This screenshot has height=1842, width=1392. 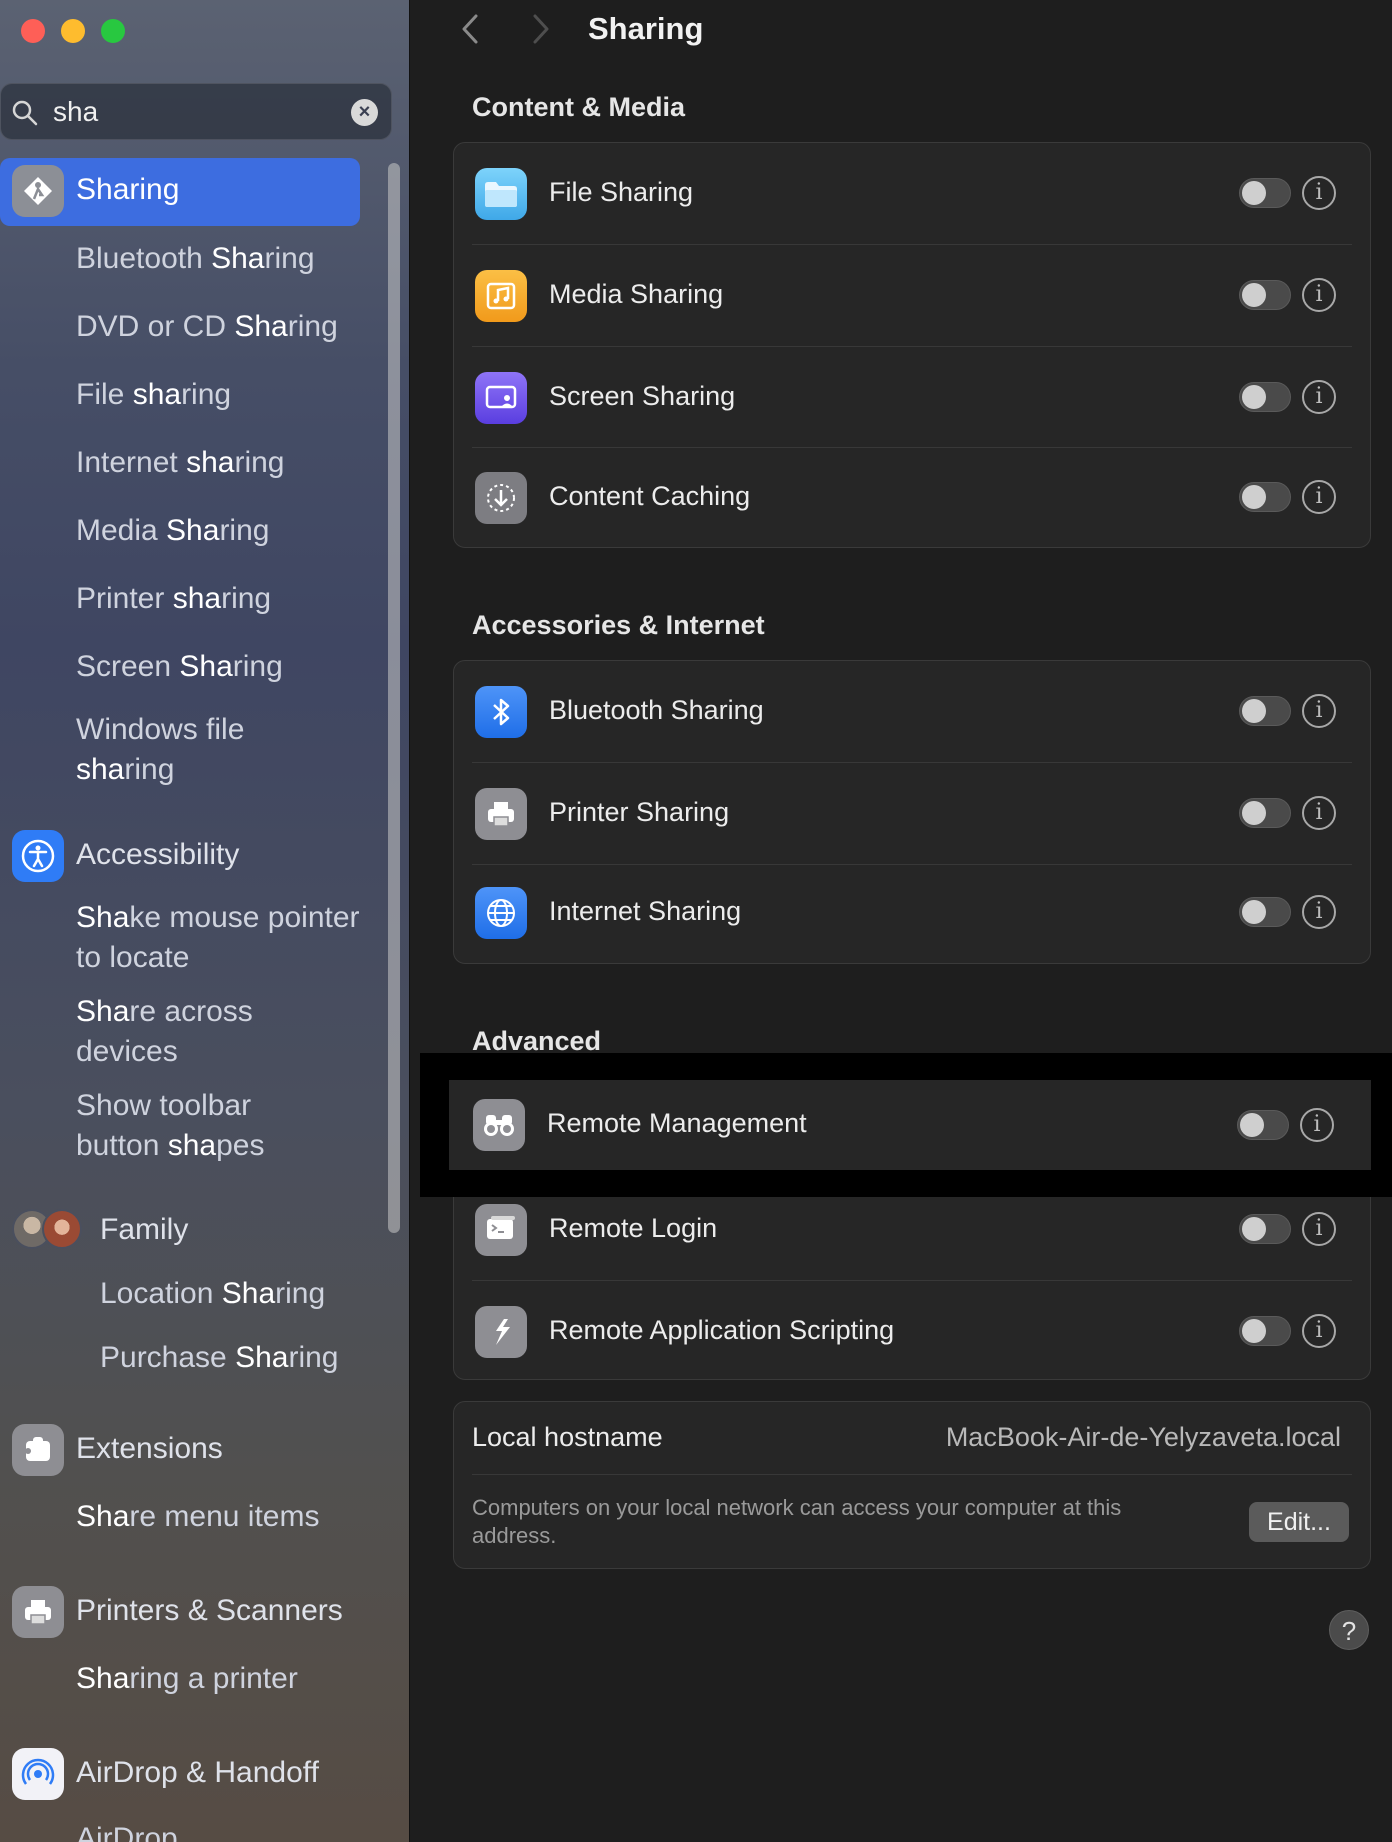 I want to click on sidebar-item-file-sharing: File sharing, so click(x=153, y=395).